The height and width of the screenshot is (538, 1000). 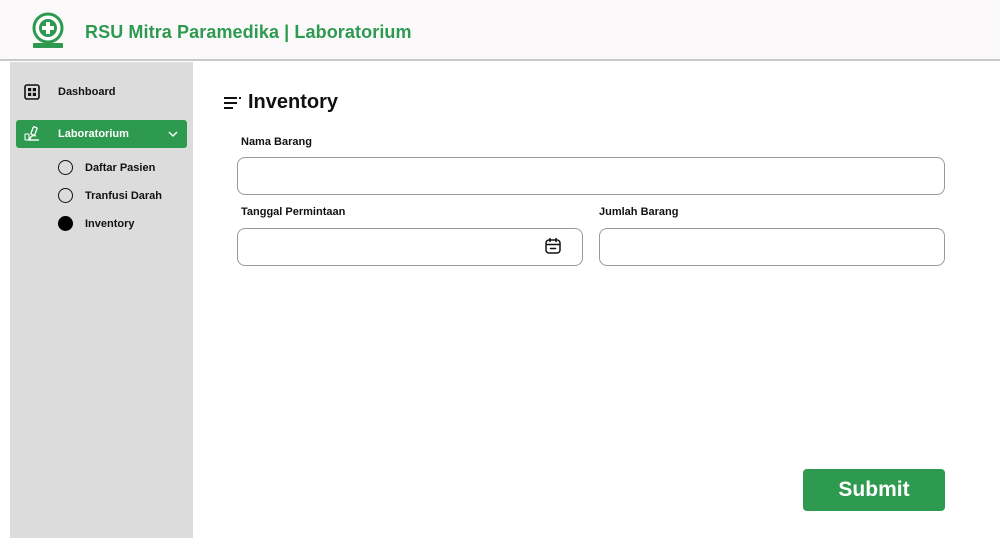 I want to click on jumlah-barang-label: Jumlah Barang, so click(x=639, y=212).